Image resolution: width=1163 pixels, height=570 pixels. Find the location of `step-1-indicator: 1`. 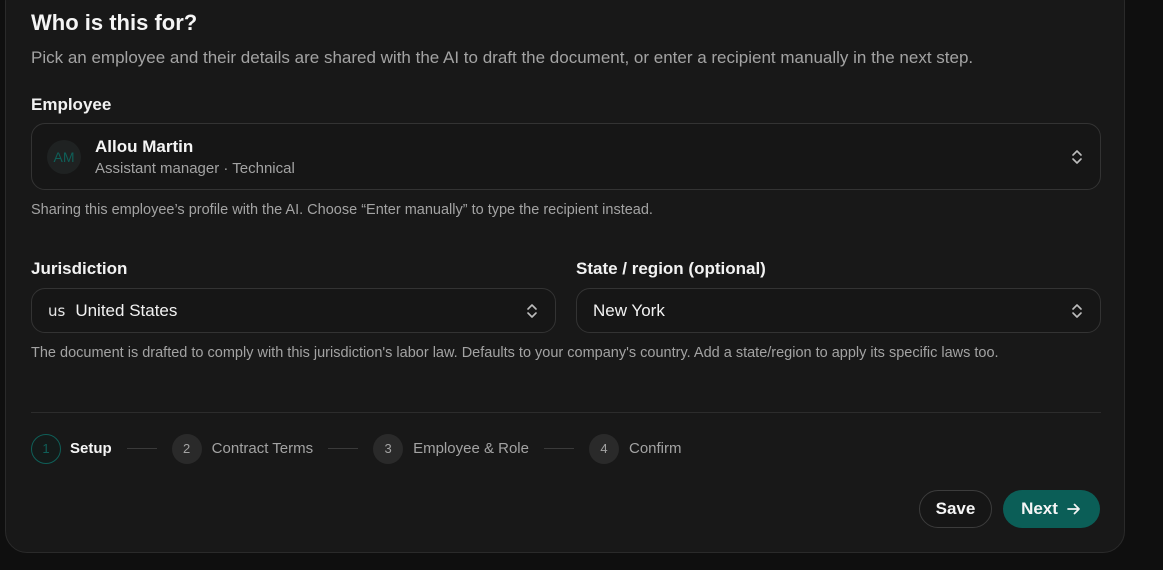

step-1-indicator: 1 is located at coordinates (46, 448).